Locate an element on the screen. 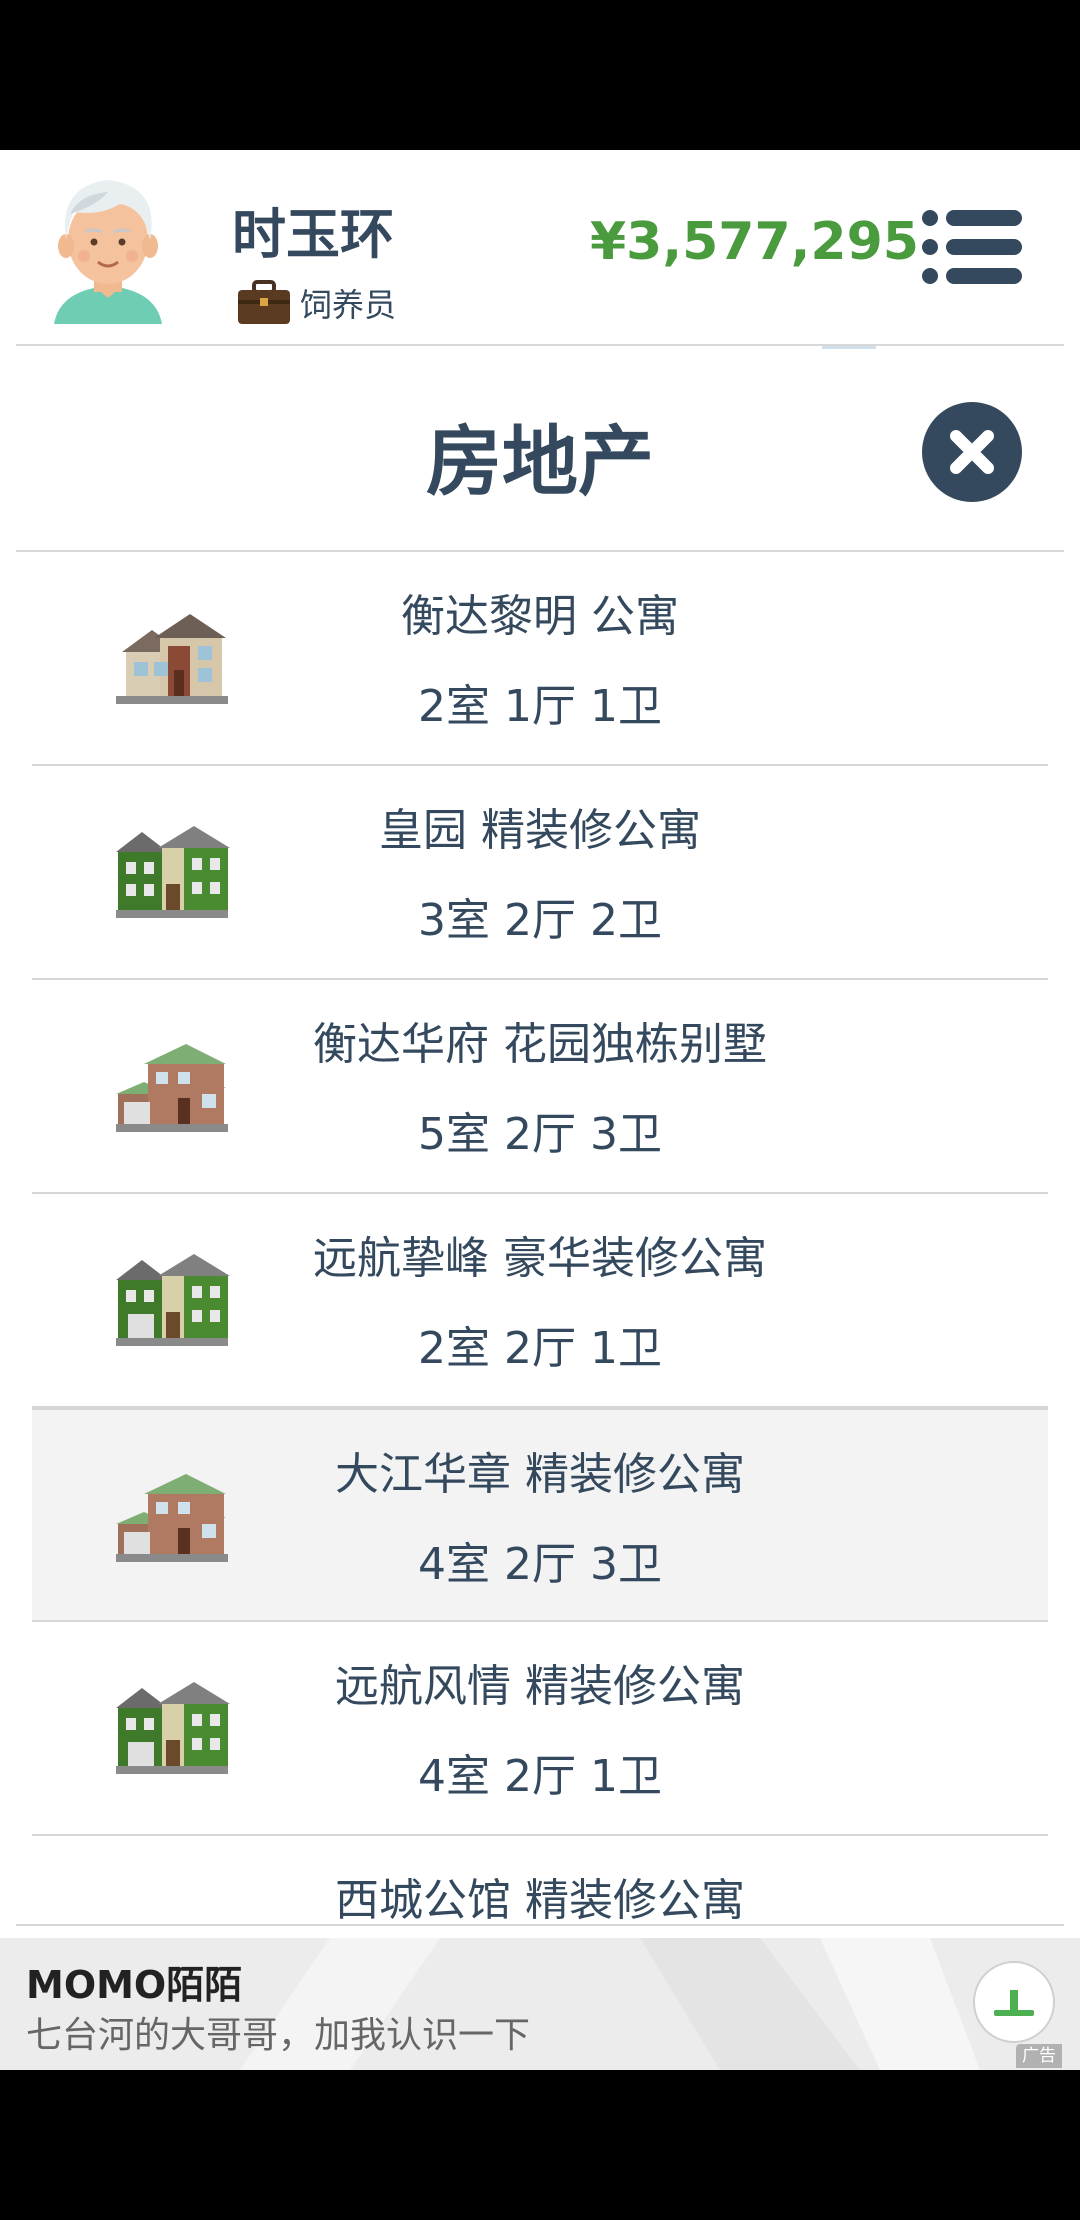  property-item-selected: 大江华章 精装修公寓 4室 2厅 3卫 is located at coordinates (540, 1515).